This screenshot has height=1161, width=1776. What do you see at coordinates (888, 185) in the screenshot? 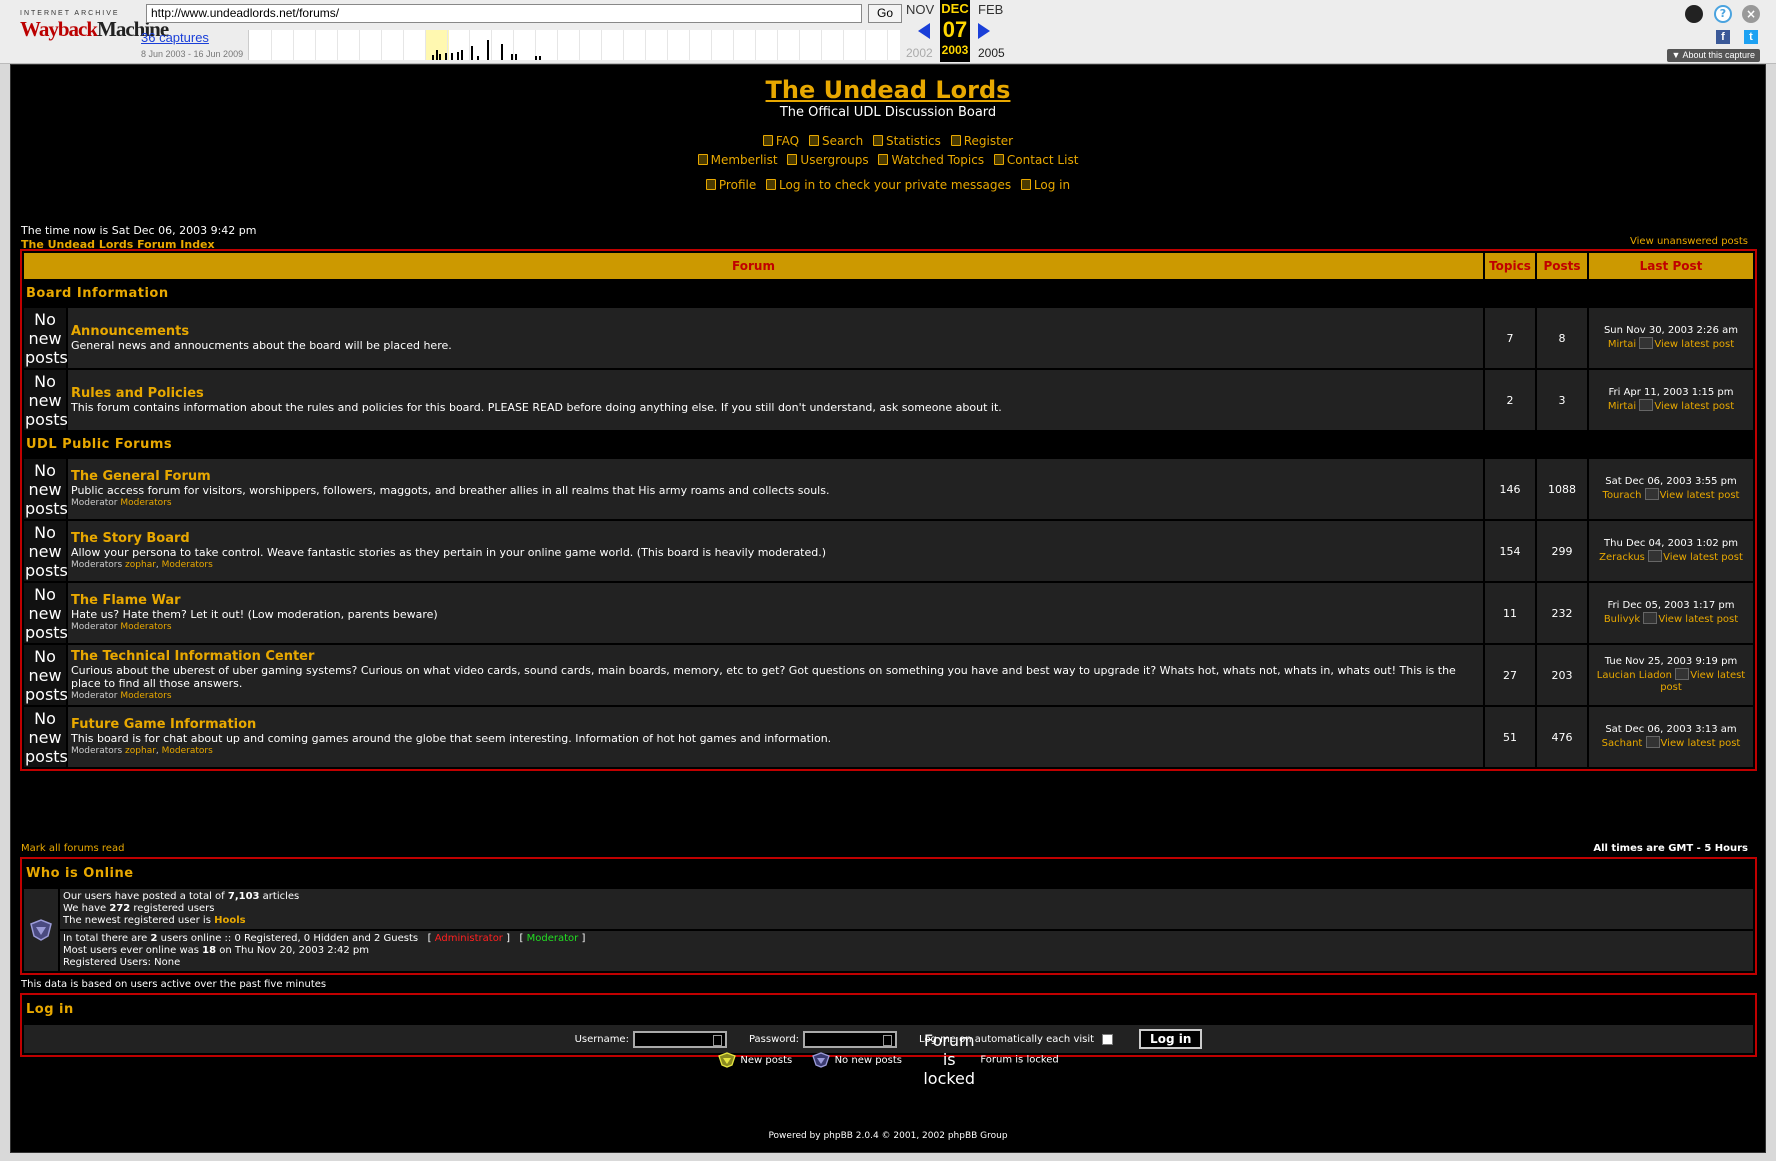
I see `nav-private-messages: Log in to check your private messages` at bounding box center [888, 185].